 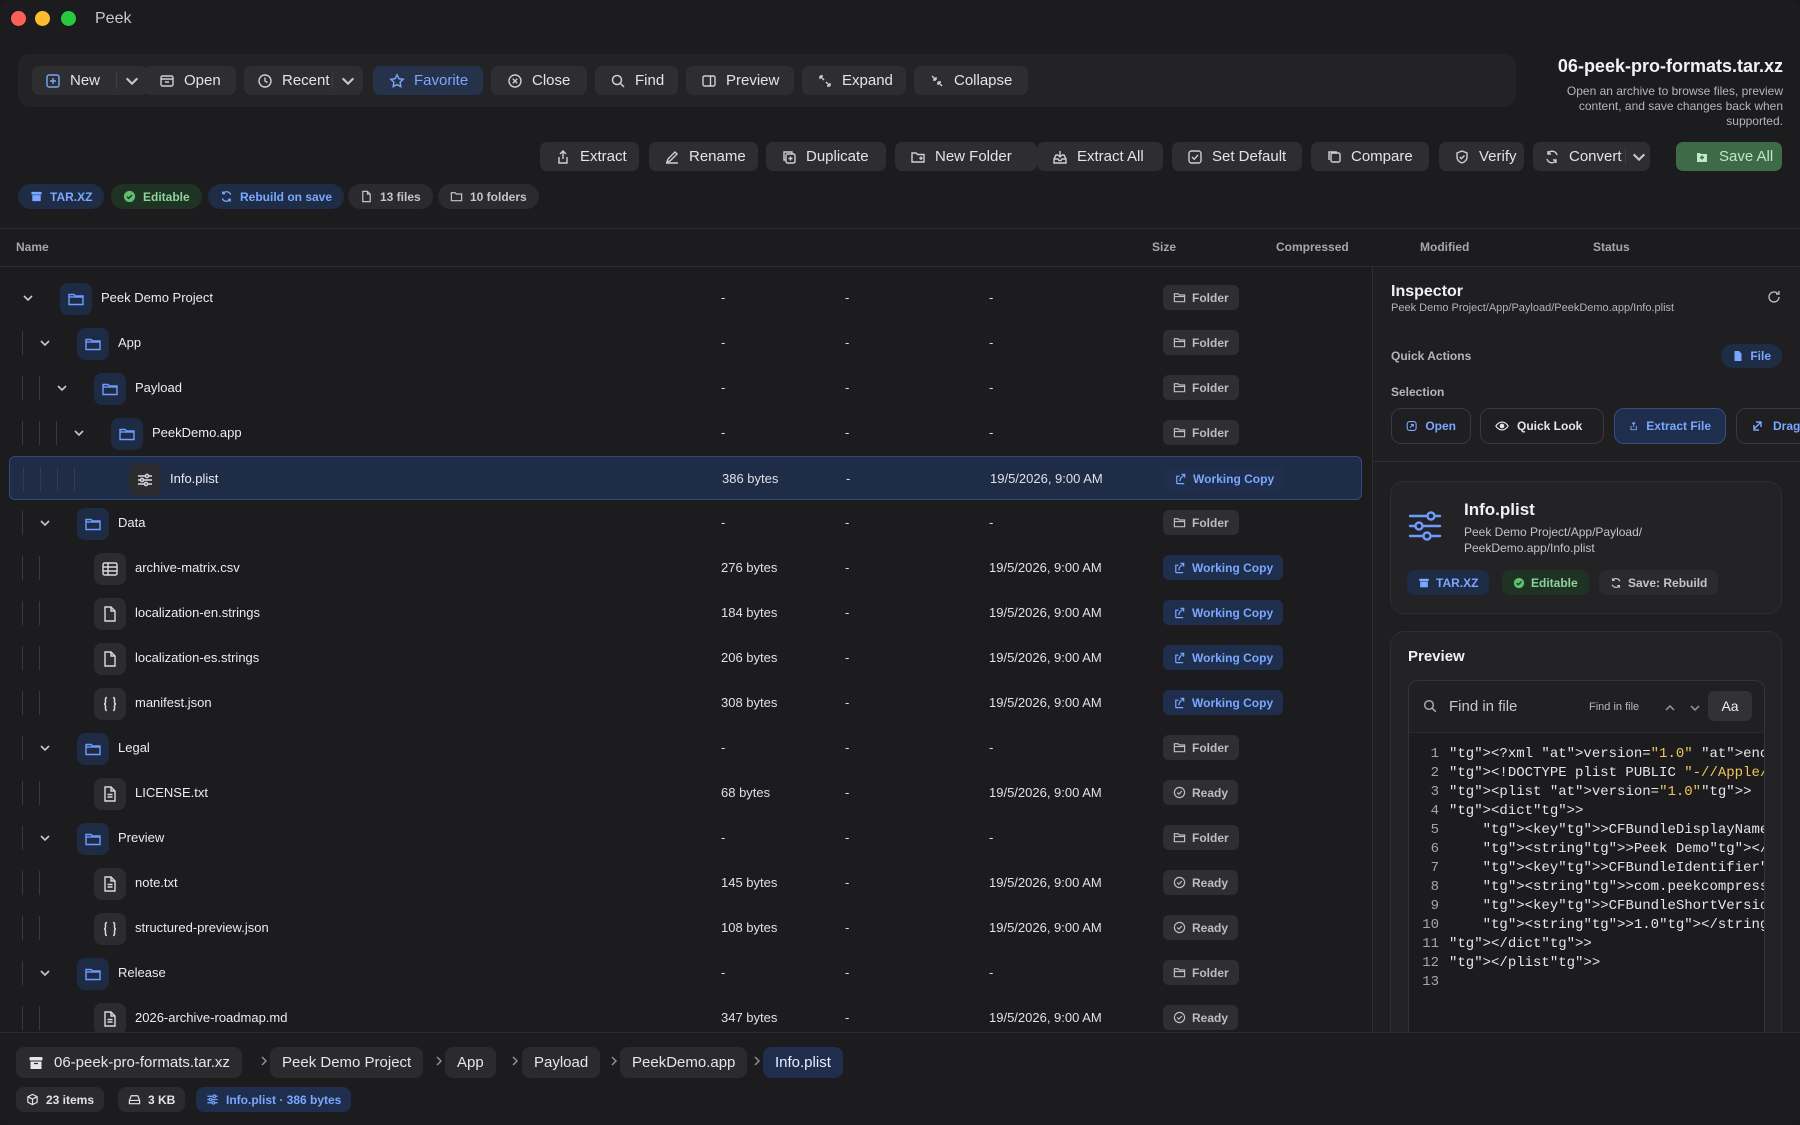 I want to click on minimize-window-button, so click(x=42, y=18).